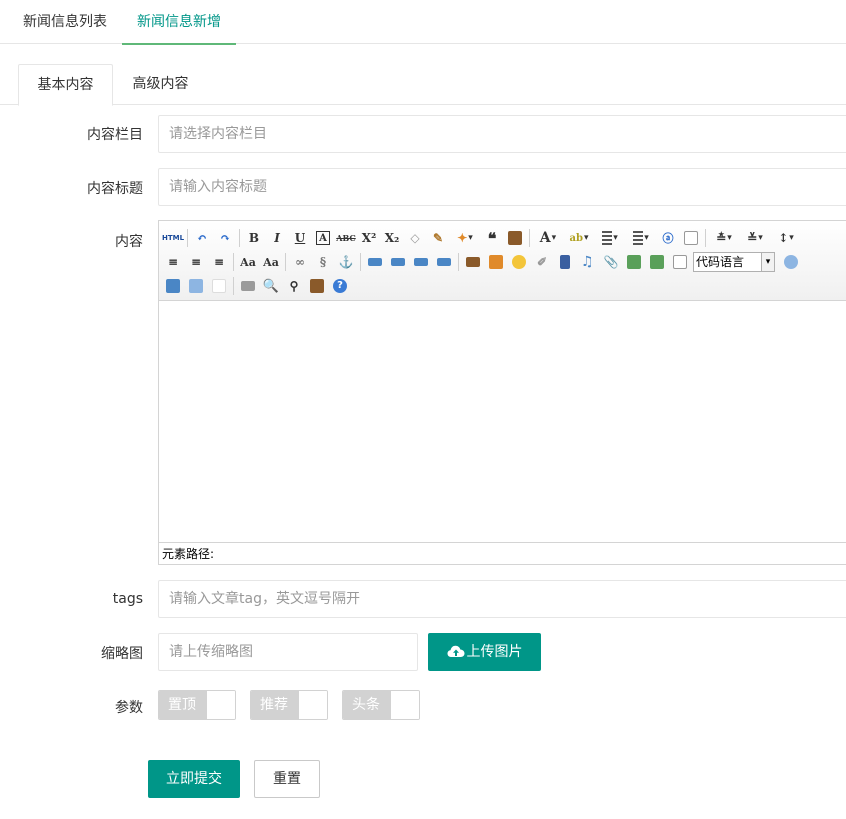 This screenshot has height=819, width=846. I want to click on unlink-icon: §, so click(323, 262).